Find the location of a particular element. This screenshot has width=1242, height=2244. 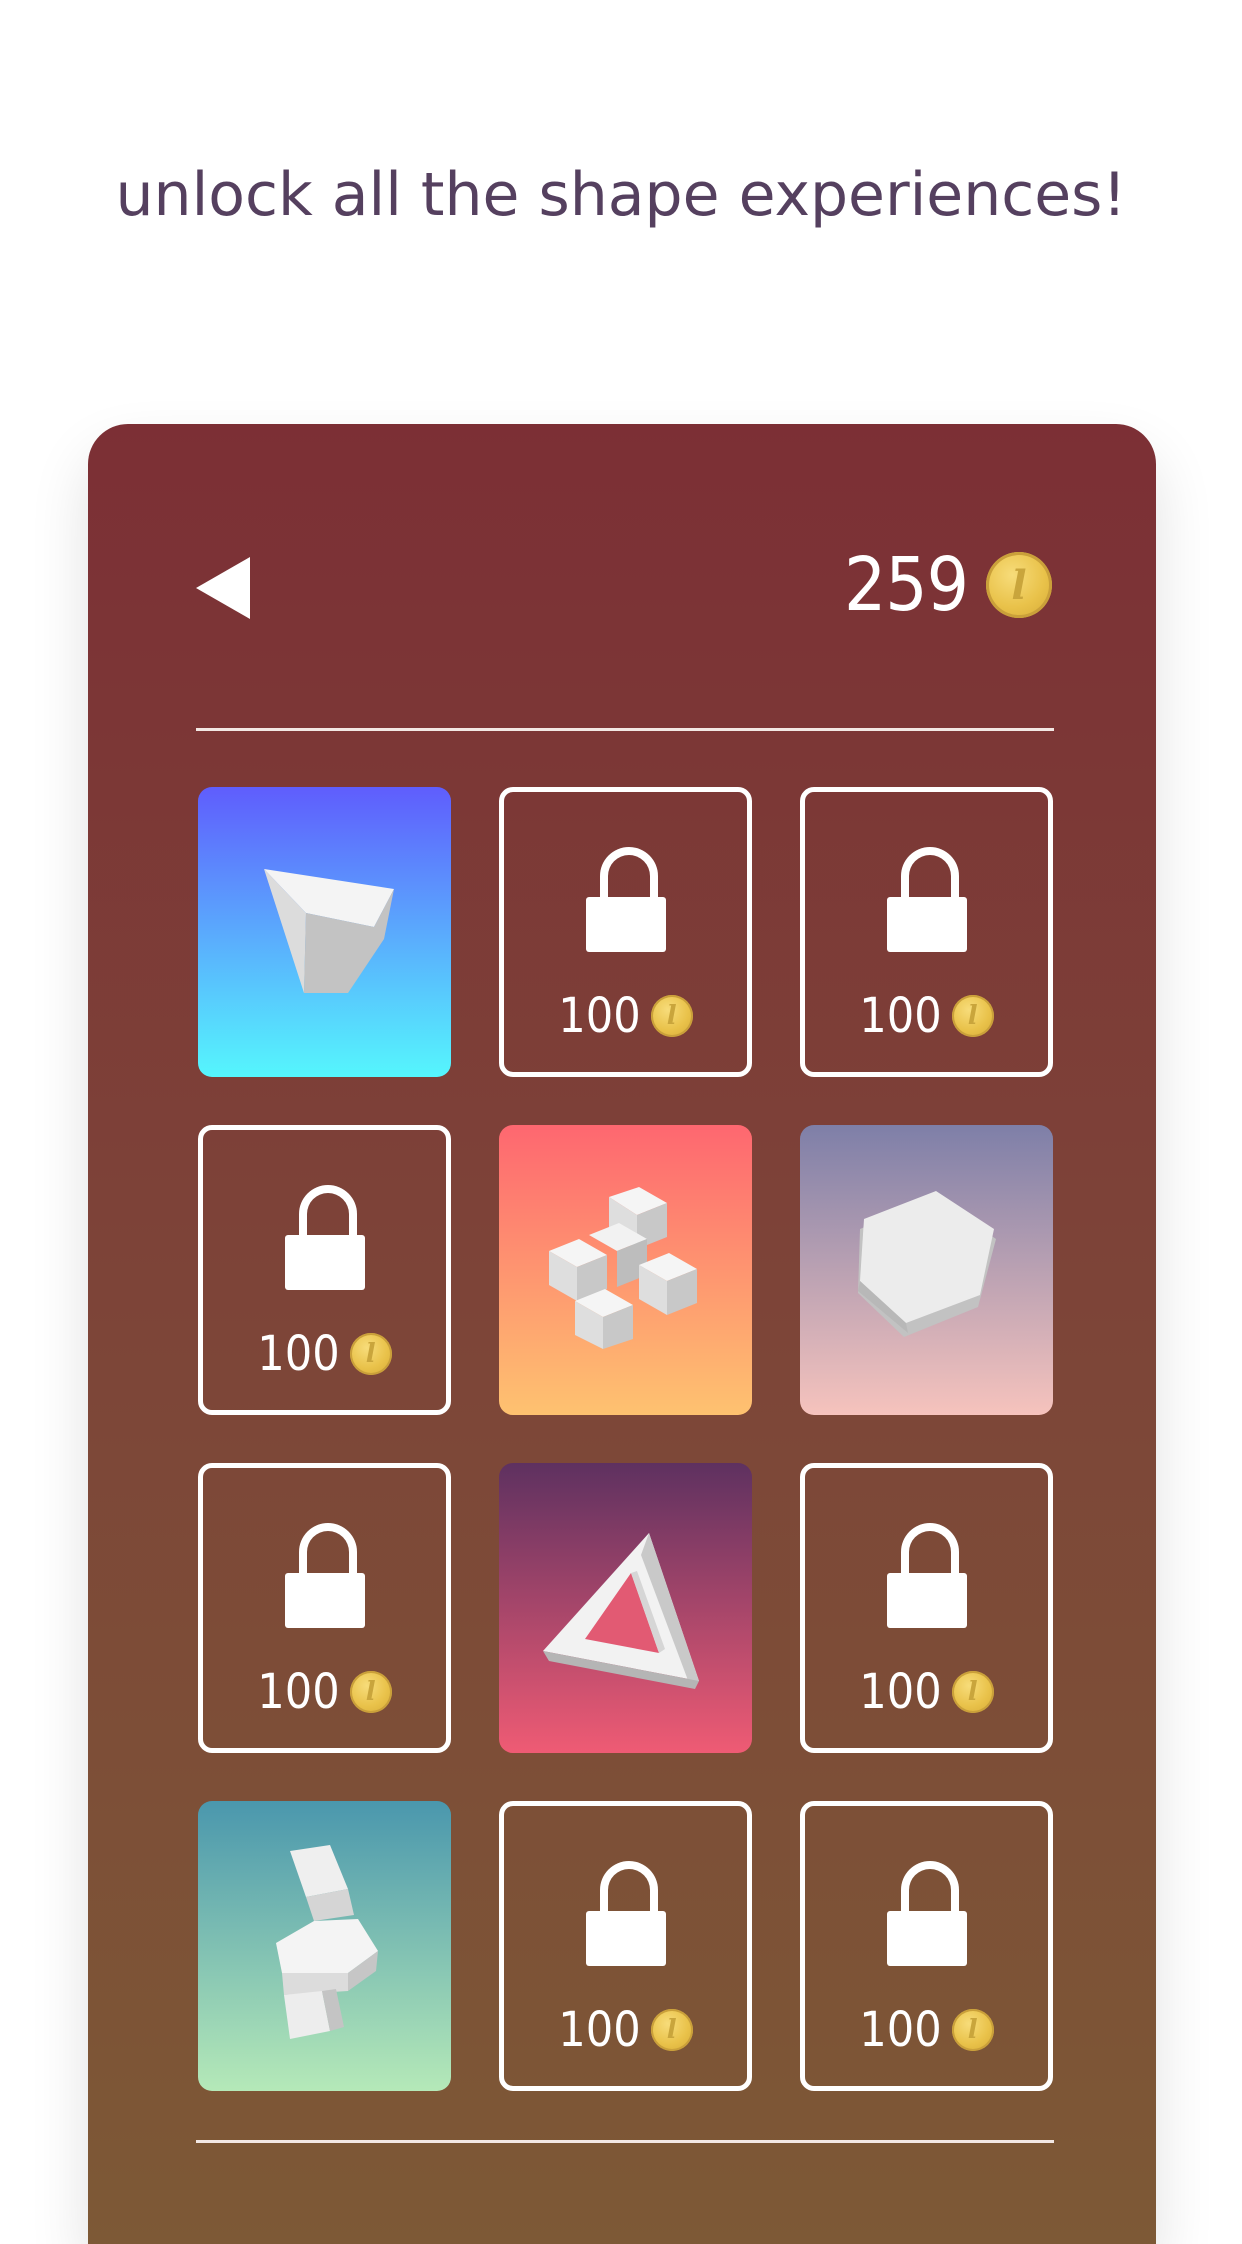

shape-tile-hexagon is located at coordinates (926, 1270).